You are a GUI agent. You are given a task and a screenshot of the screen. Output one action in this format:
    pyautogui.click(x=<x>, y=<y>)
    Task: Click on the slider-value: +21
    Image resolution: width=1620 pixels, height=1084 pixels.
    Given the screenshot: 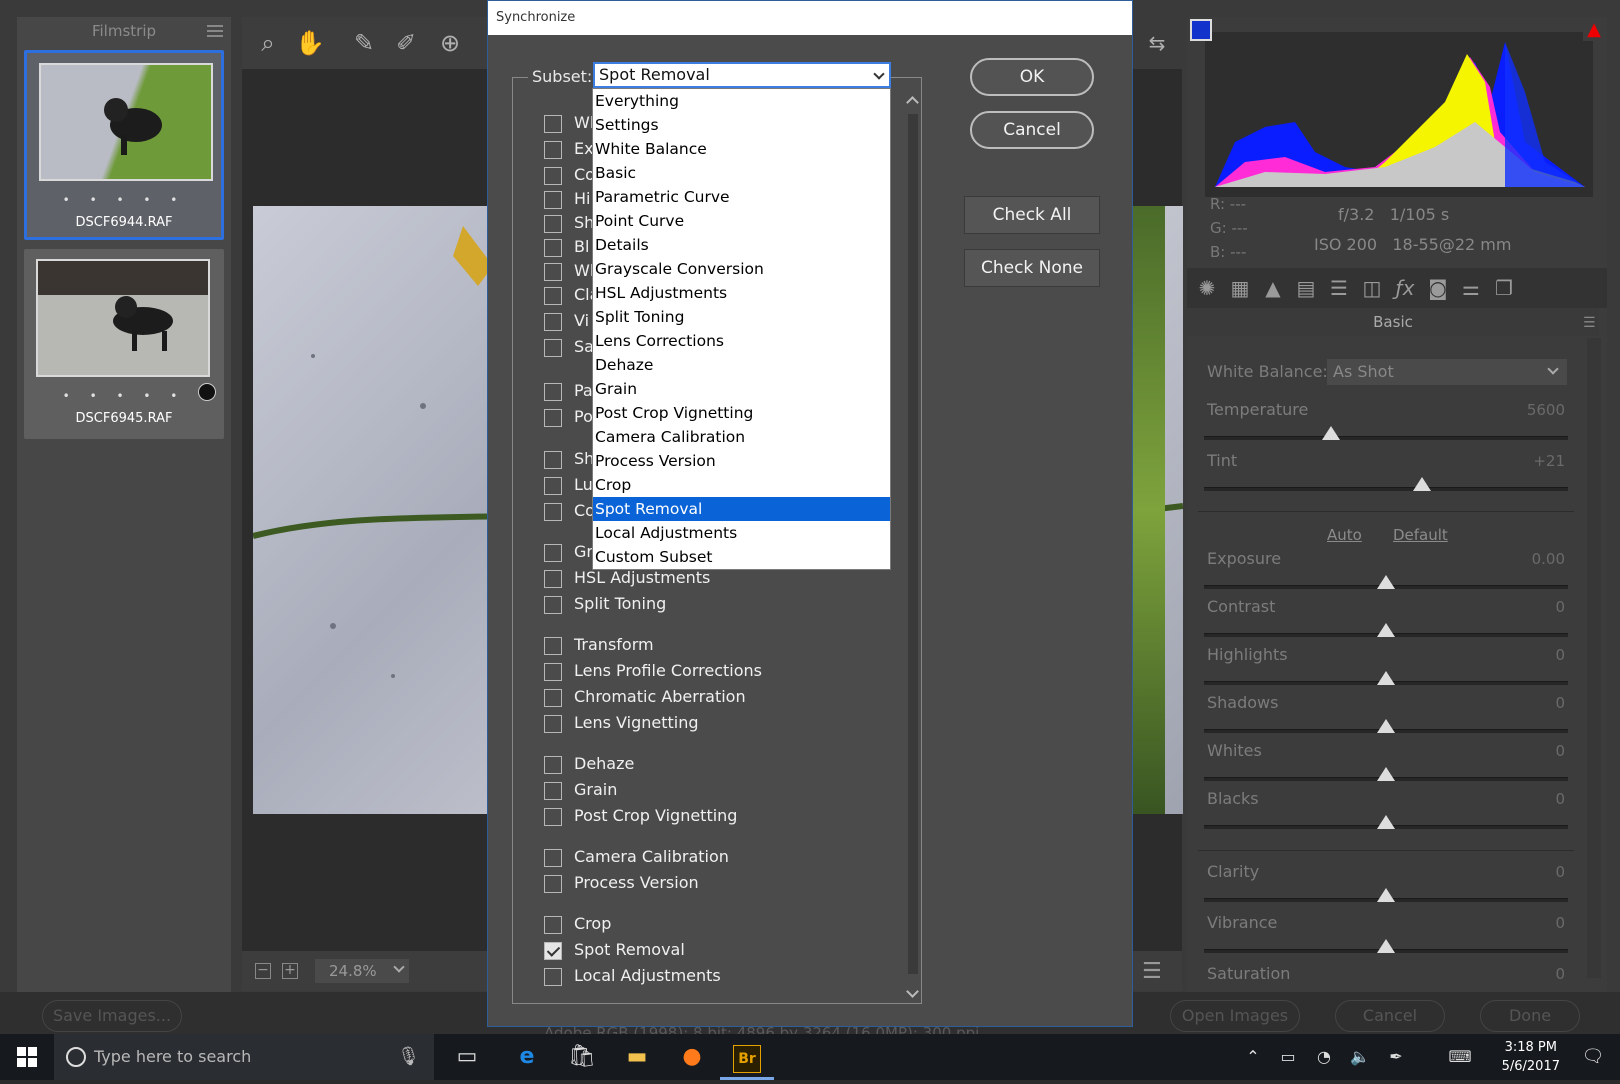 What is the action you would take?
    pyautogui.click(x=1535, y=461)
    